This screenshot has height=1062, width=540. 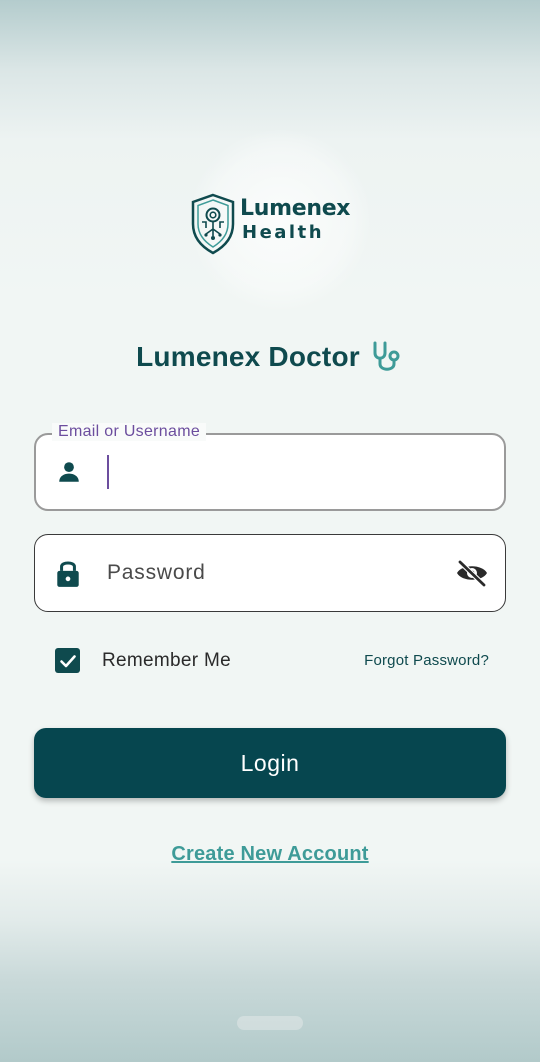 I want to click on brand-logo: Lumenex Health, so click(x=270, y=224).